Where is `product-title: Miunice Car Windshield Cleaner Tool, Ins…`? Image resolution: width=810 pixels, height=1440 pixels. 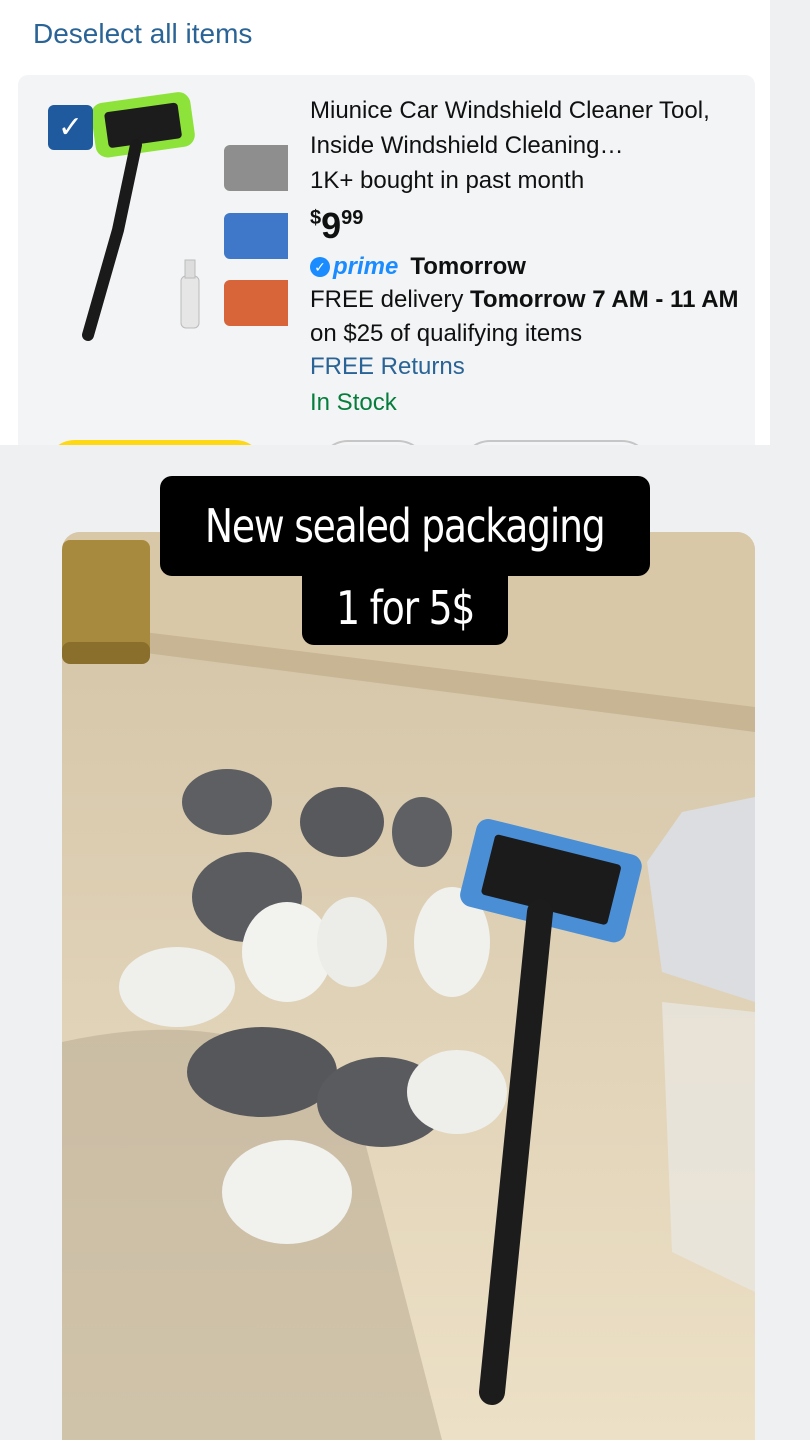 product-title: Miunice Car Windshield Cleaner Tool, Ins… is located at coordinates (525, 128).